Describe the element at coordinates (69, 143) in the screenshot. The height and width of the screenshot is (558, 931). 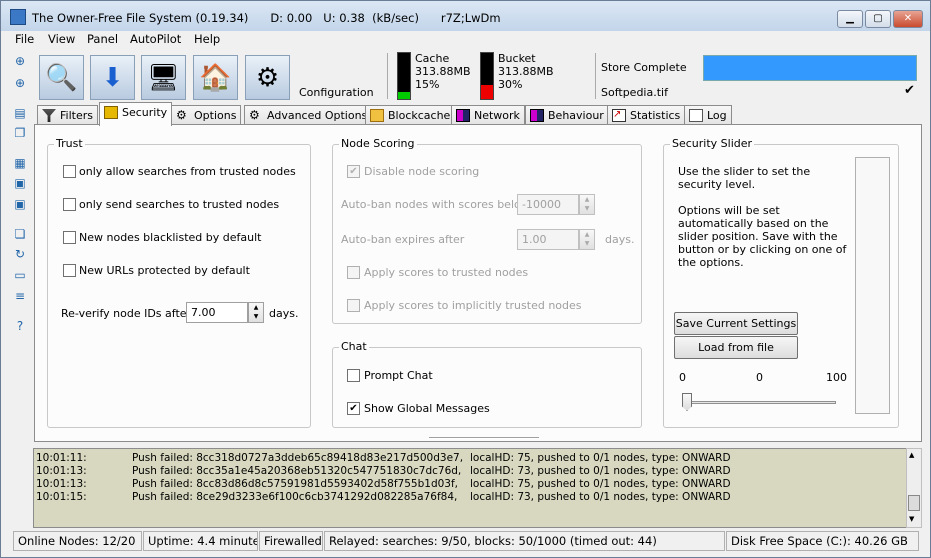
I see `trust-group-title: Trust` at that location.